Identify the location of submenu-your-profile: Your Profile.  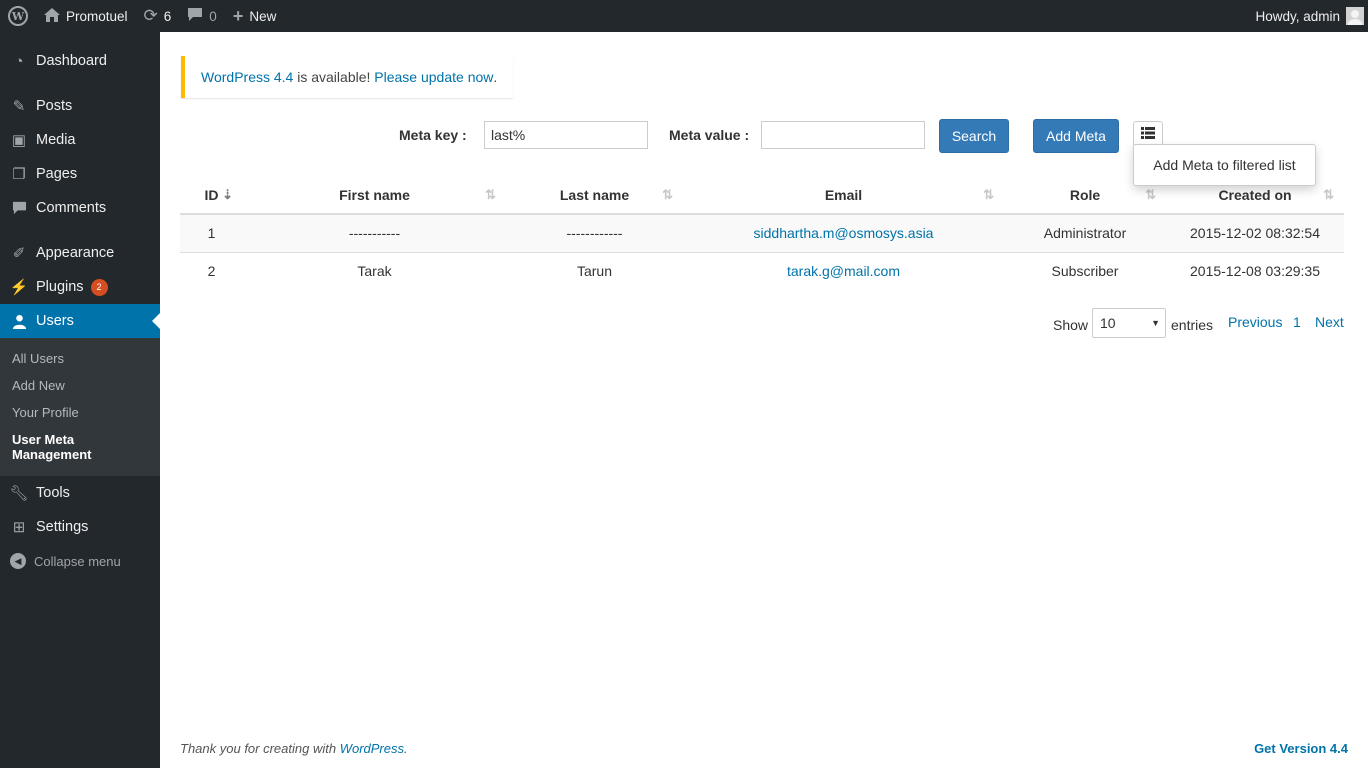
(80, 412).